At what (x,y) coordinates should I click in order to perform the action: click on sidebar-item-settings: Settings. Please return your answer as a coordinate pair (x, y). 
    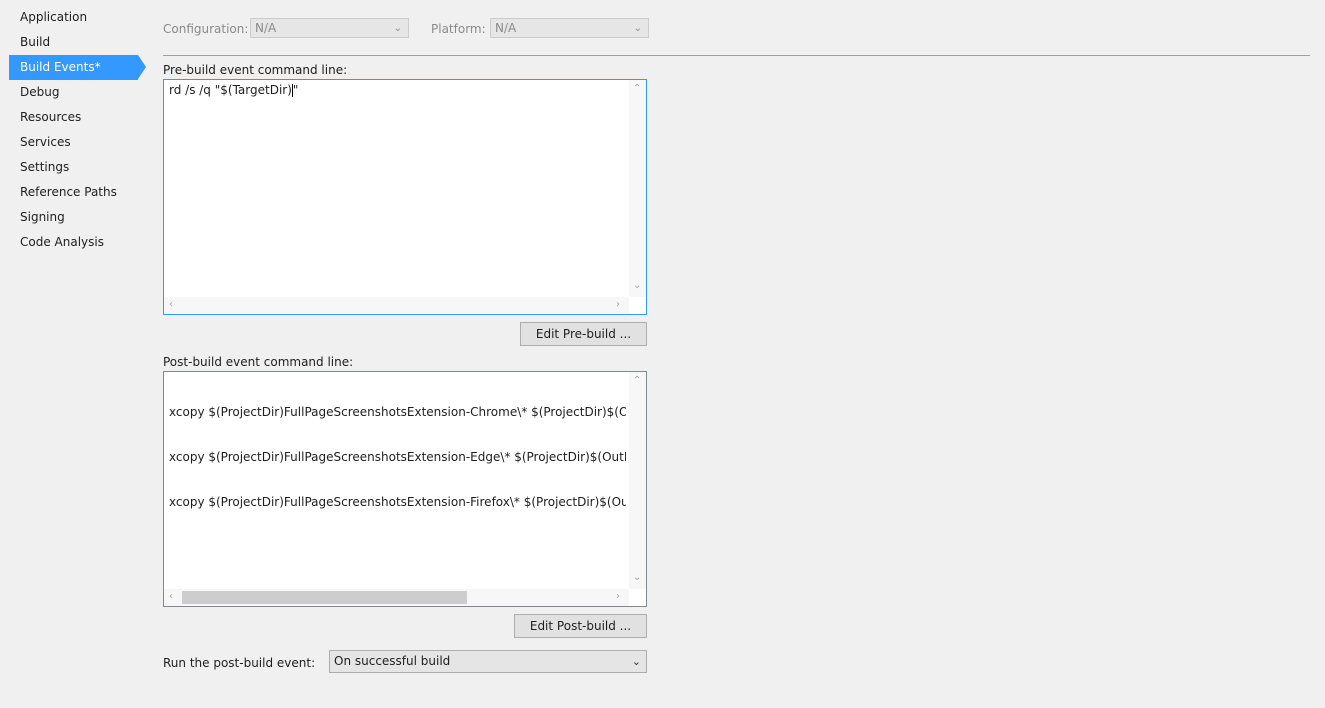
    Looking at the image, I should click on (74, 167).